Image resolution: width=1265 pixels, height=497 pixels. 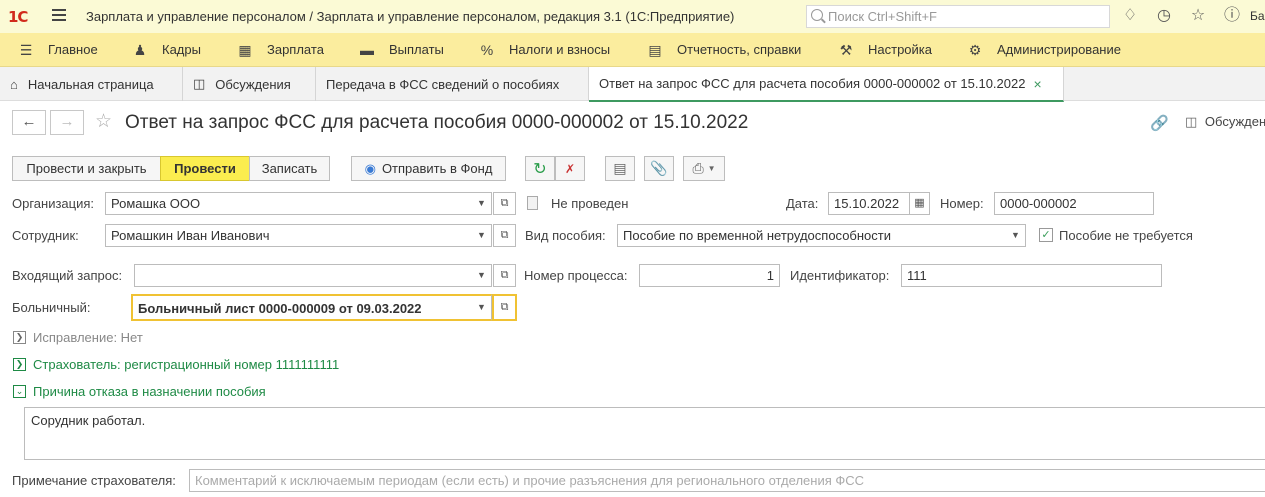 What do you see at coordinates (504, 307) in the screenshot?
I see `sick-leave-open-button: ⧉` at bounding box center [504, 307].